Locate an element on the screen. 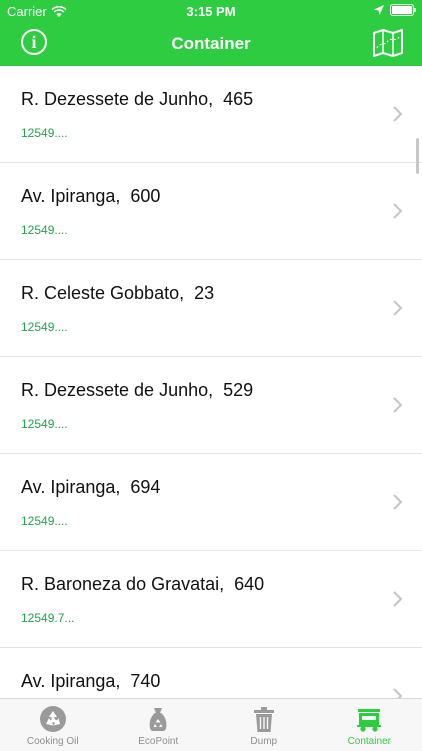 Image resolution: width=422 pixels, height=751 pixels. header: Carrier 3:15 PM i Container is located at coordinates (211, 33).